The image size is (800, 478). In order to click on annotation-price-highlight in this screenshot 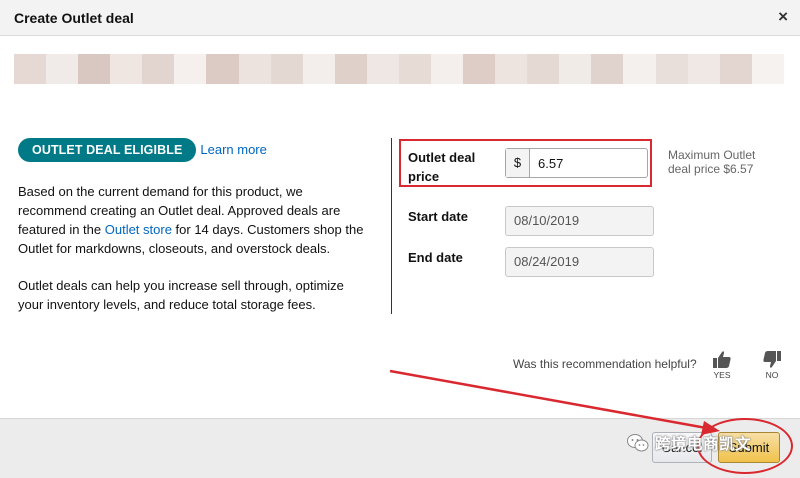, I will do `click(525, 163)`.